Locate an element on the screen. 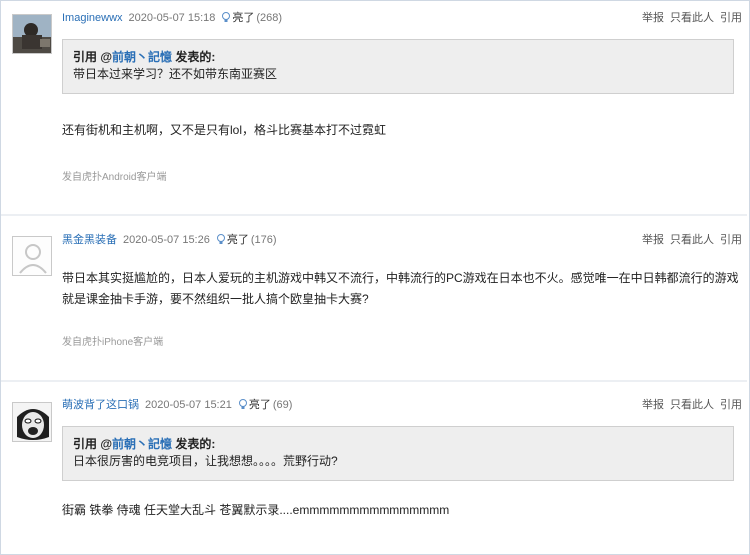  default-avatar-icon is located at coordinates (32, 256).